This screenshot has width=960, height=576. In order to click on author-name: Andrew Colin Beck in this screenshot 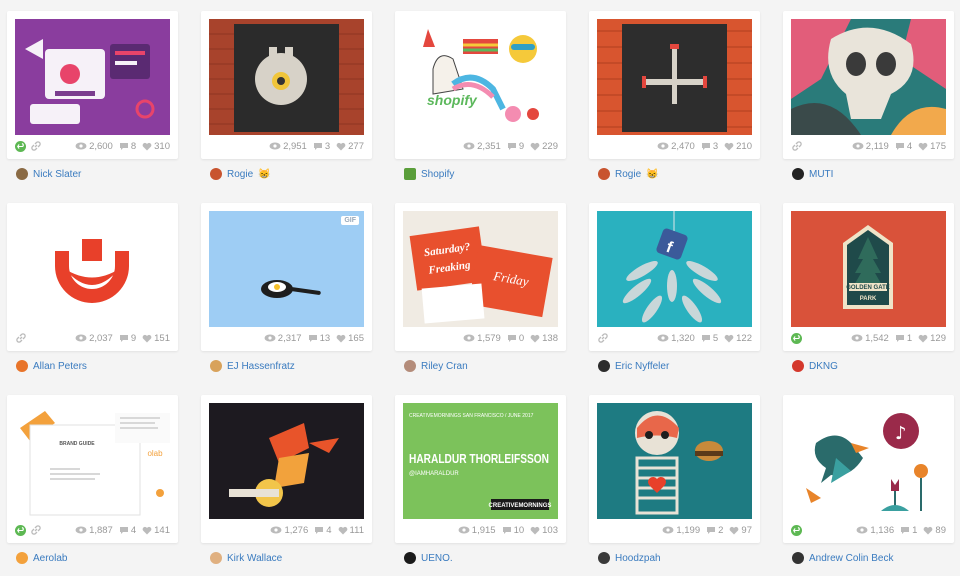, I will do `click(851, 558)`.